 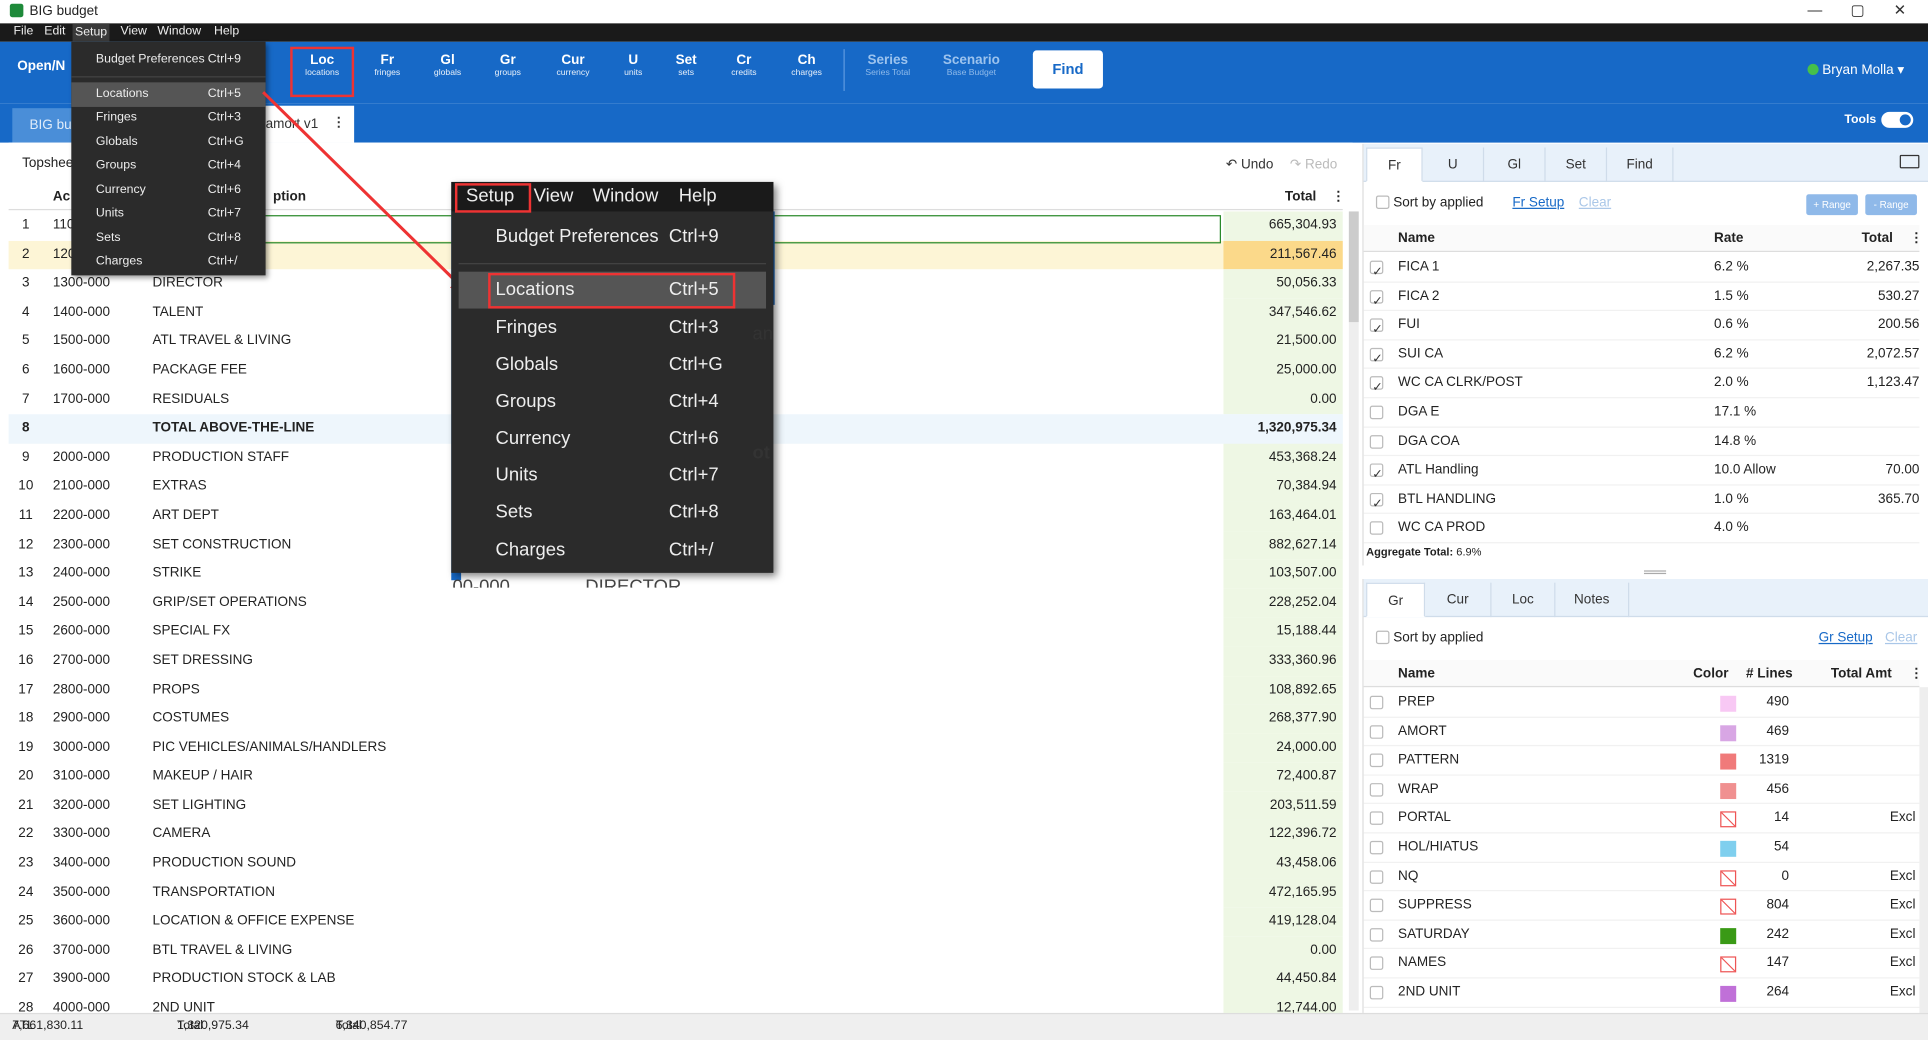 I want to click on row-account: 3200-000, so click(x=81, y=806).